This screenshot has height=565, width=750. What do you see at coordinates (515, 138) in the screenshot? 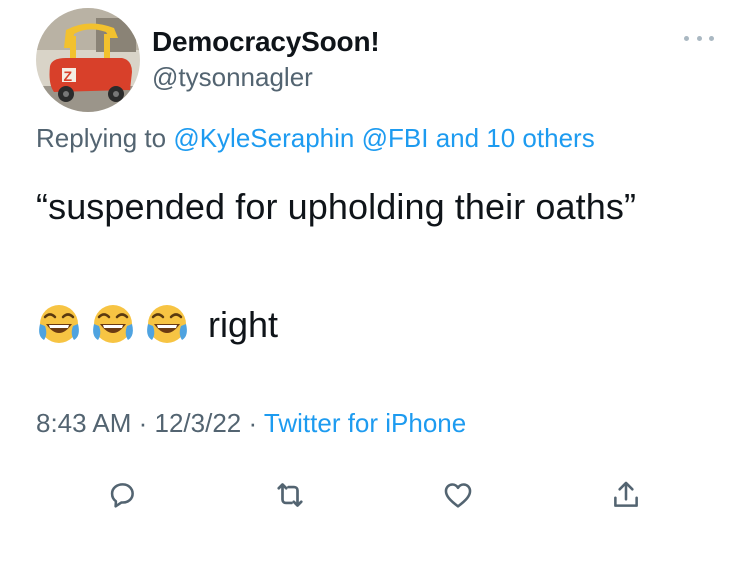
I see `reply-others-link: and 10 others` at bounding box center [515, 138].